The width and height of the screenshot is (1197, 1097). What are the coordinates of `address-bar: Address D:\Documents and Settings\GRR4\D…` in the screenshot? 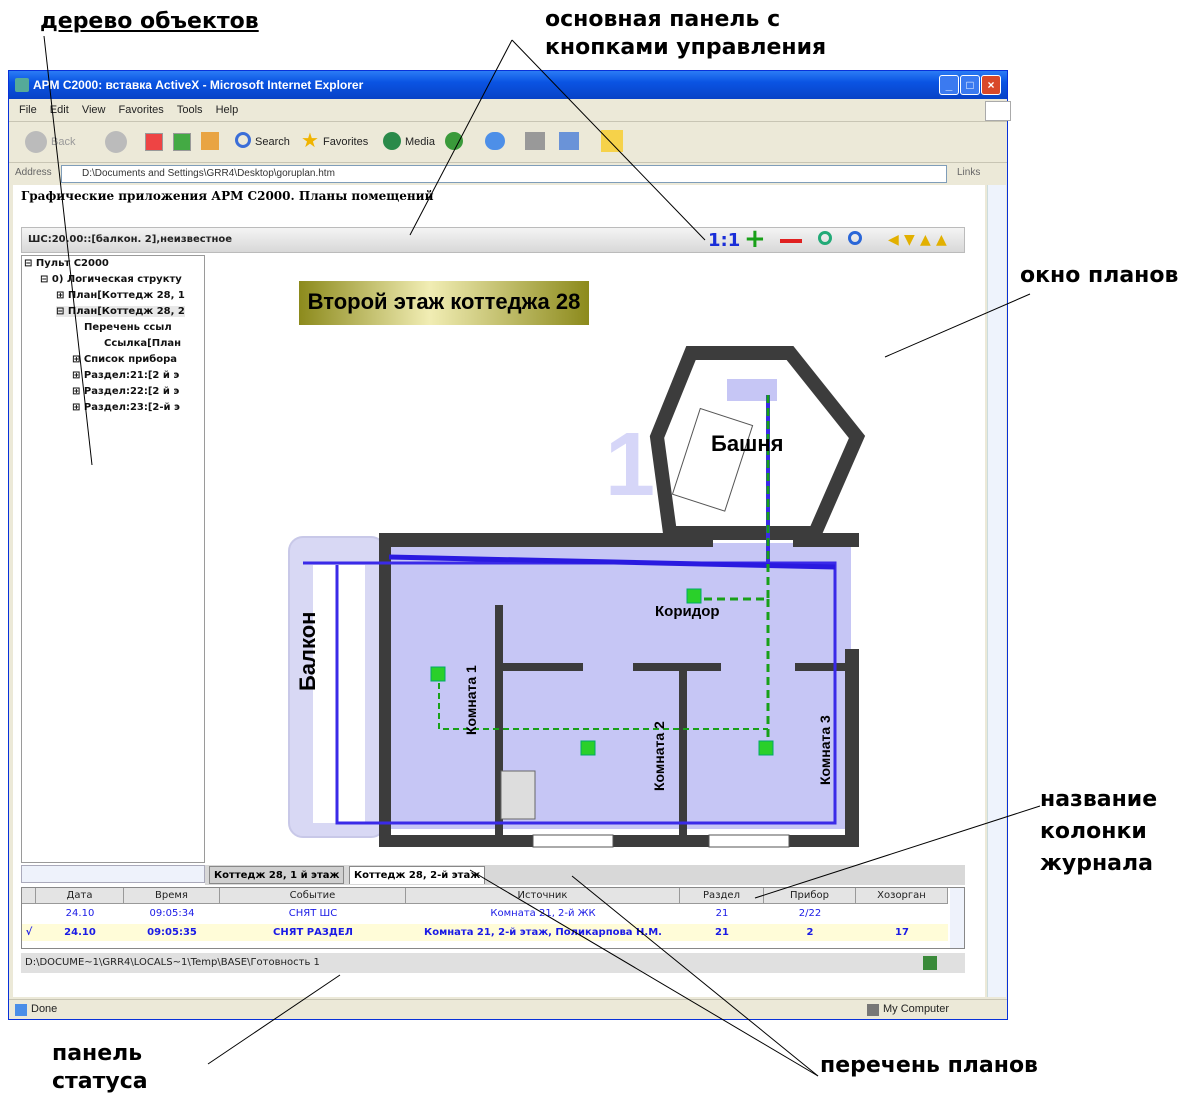 It's located at (508, 174).